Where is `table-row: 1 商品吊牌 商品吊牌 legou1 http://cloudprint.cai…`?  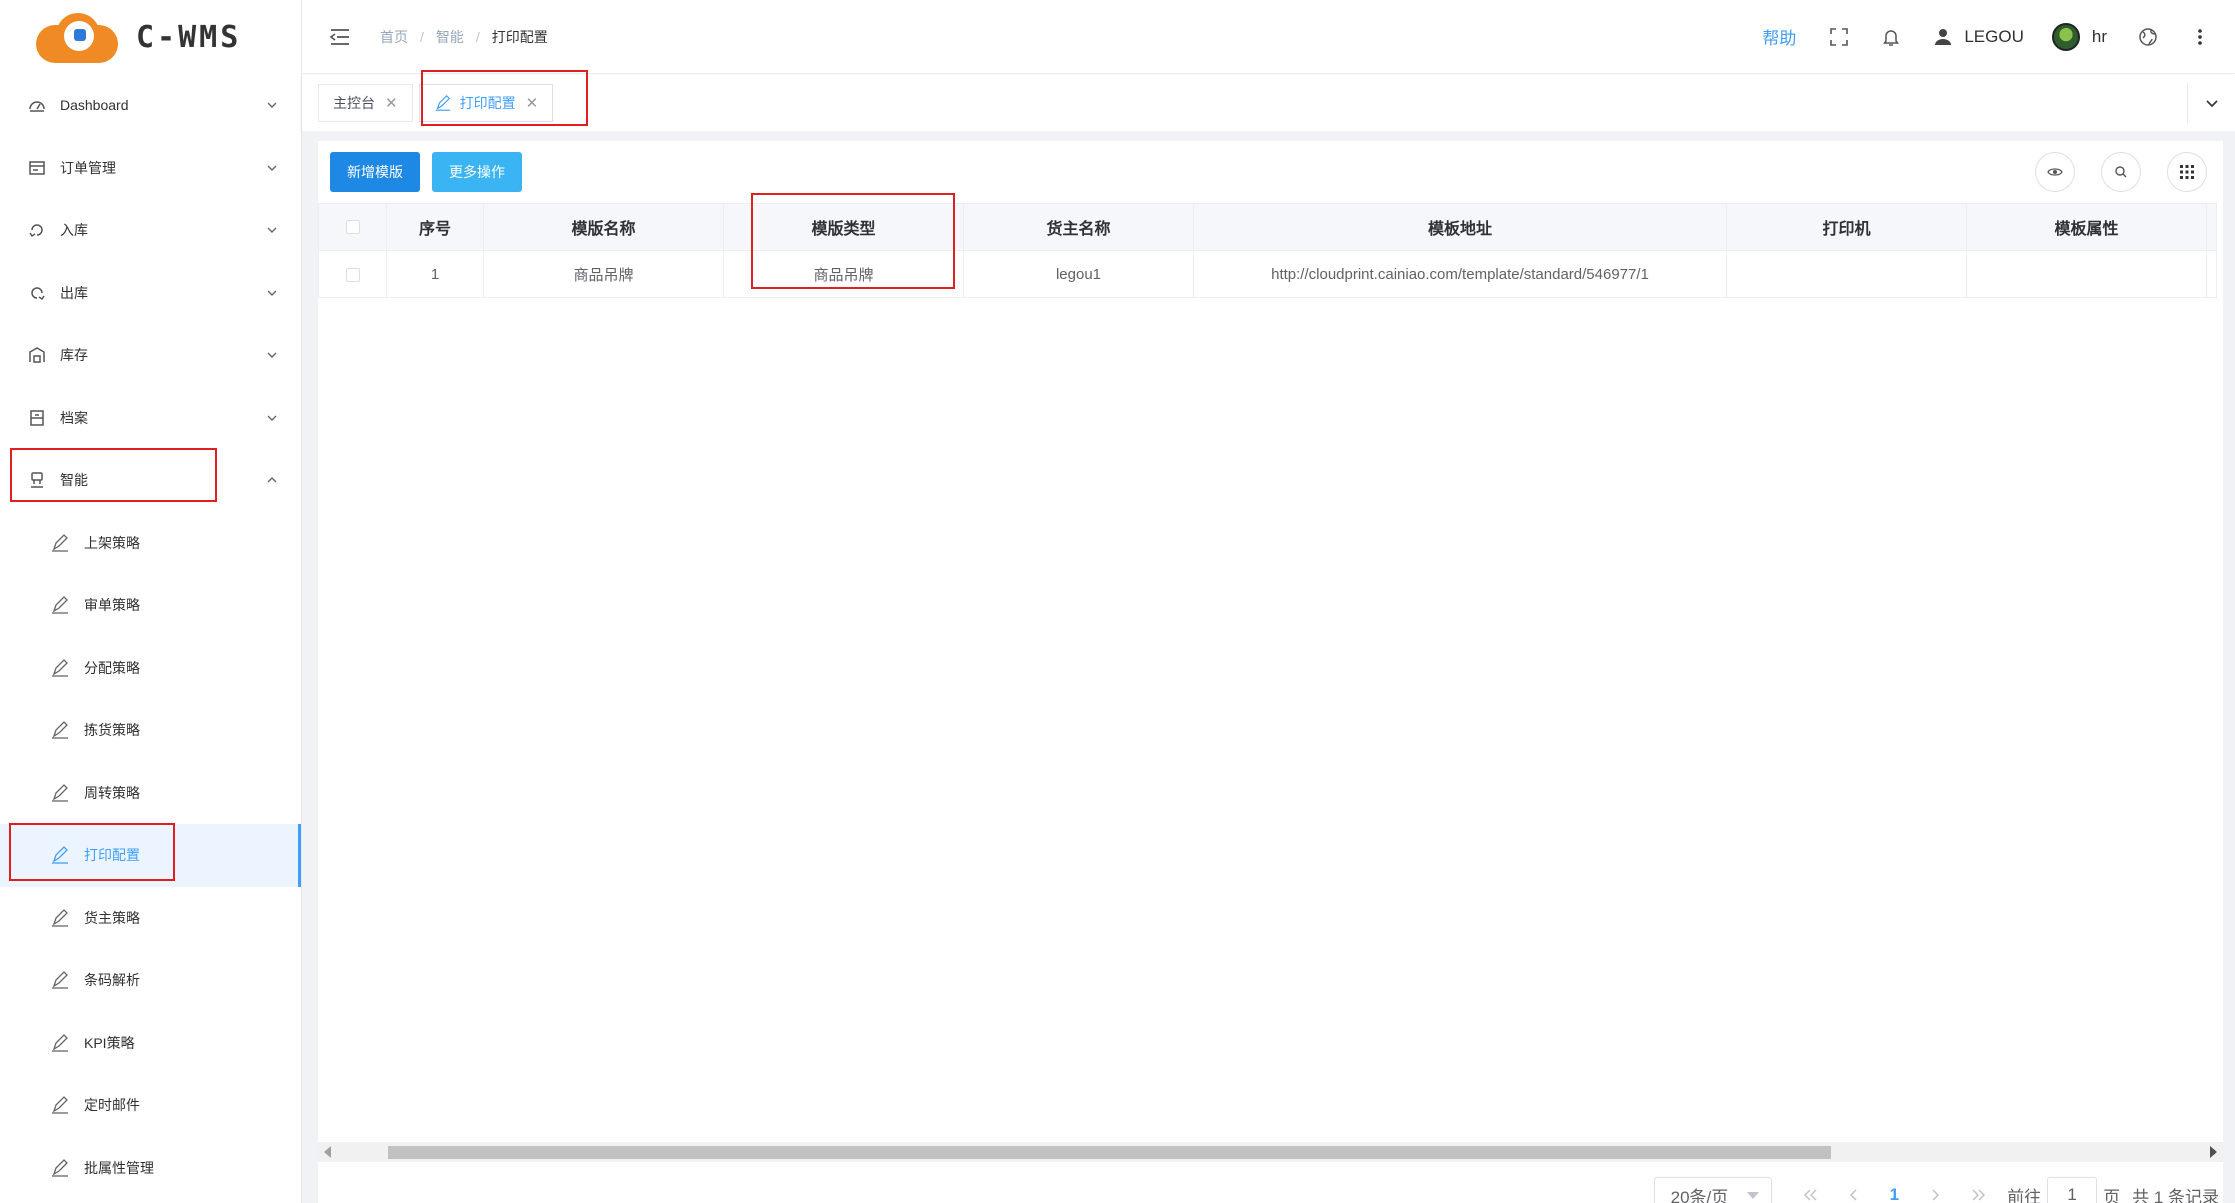
table-row: 1 商品吊牌 商品吊牌 legou1 http://cloudprint.cai… is located at coordinates (1267, 274).